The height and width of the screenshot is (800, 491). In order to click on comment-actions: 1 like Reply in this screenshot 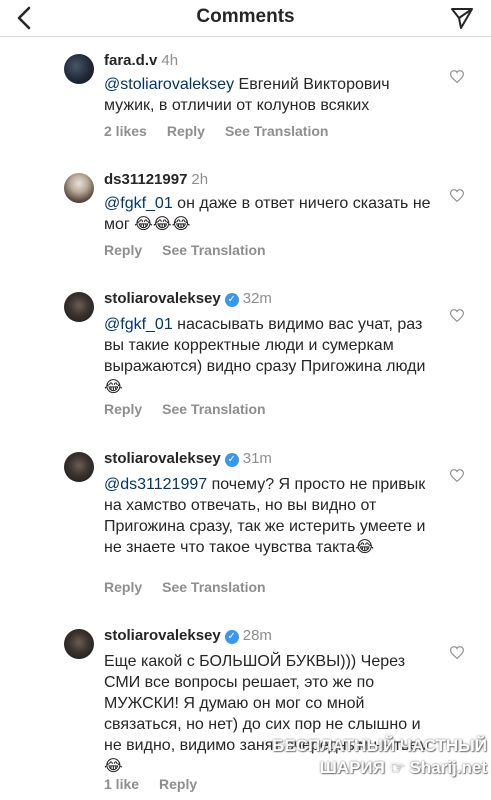, I will do `click(160, 784)`.